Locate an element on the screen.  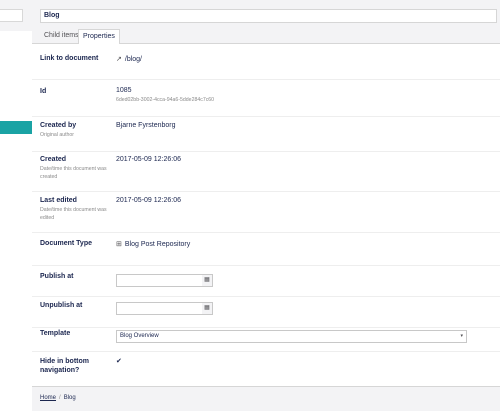
link-to-document: ↗/blog/ is located at coordinates (129, 59).